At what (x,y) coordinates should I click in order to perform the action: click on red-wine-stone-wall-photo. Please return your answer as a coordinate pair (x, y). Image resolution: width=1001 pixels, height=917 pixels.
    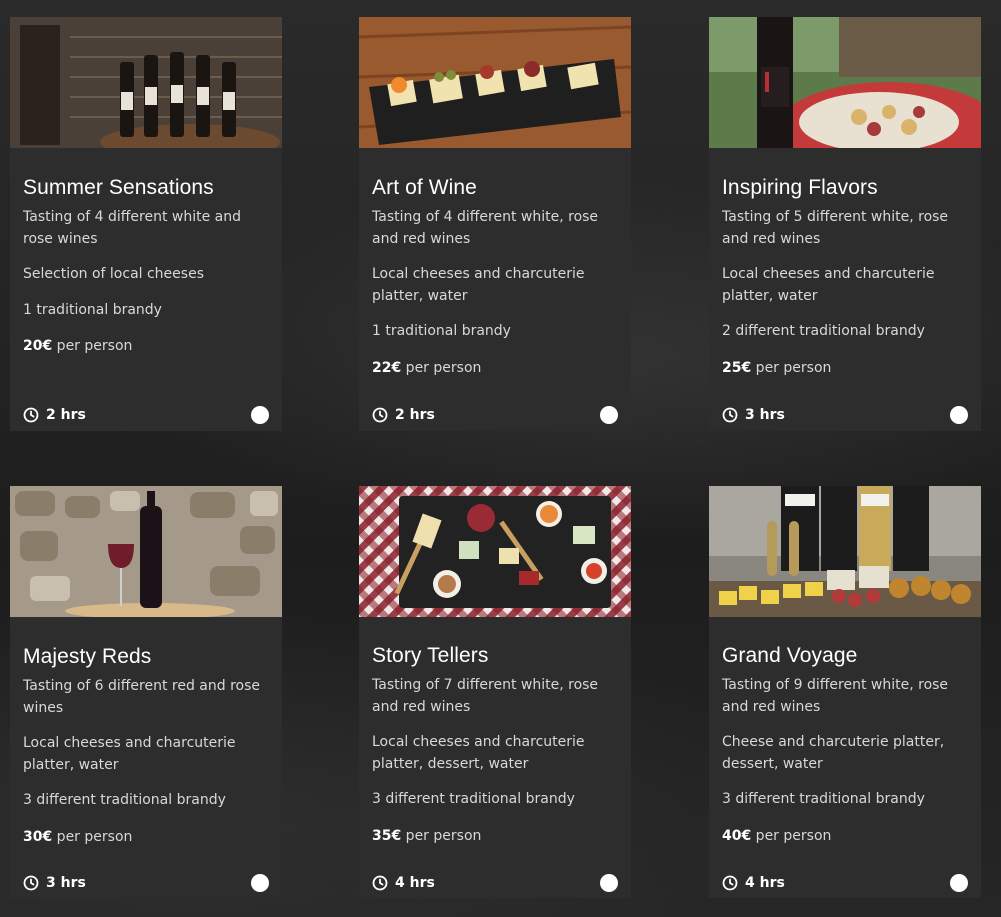
    Looking at the image, I should click on (146, 551).